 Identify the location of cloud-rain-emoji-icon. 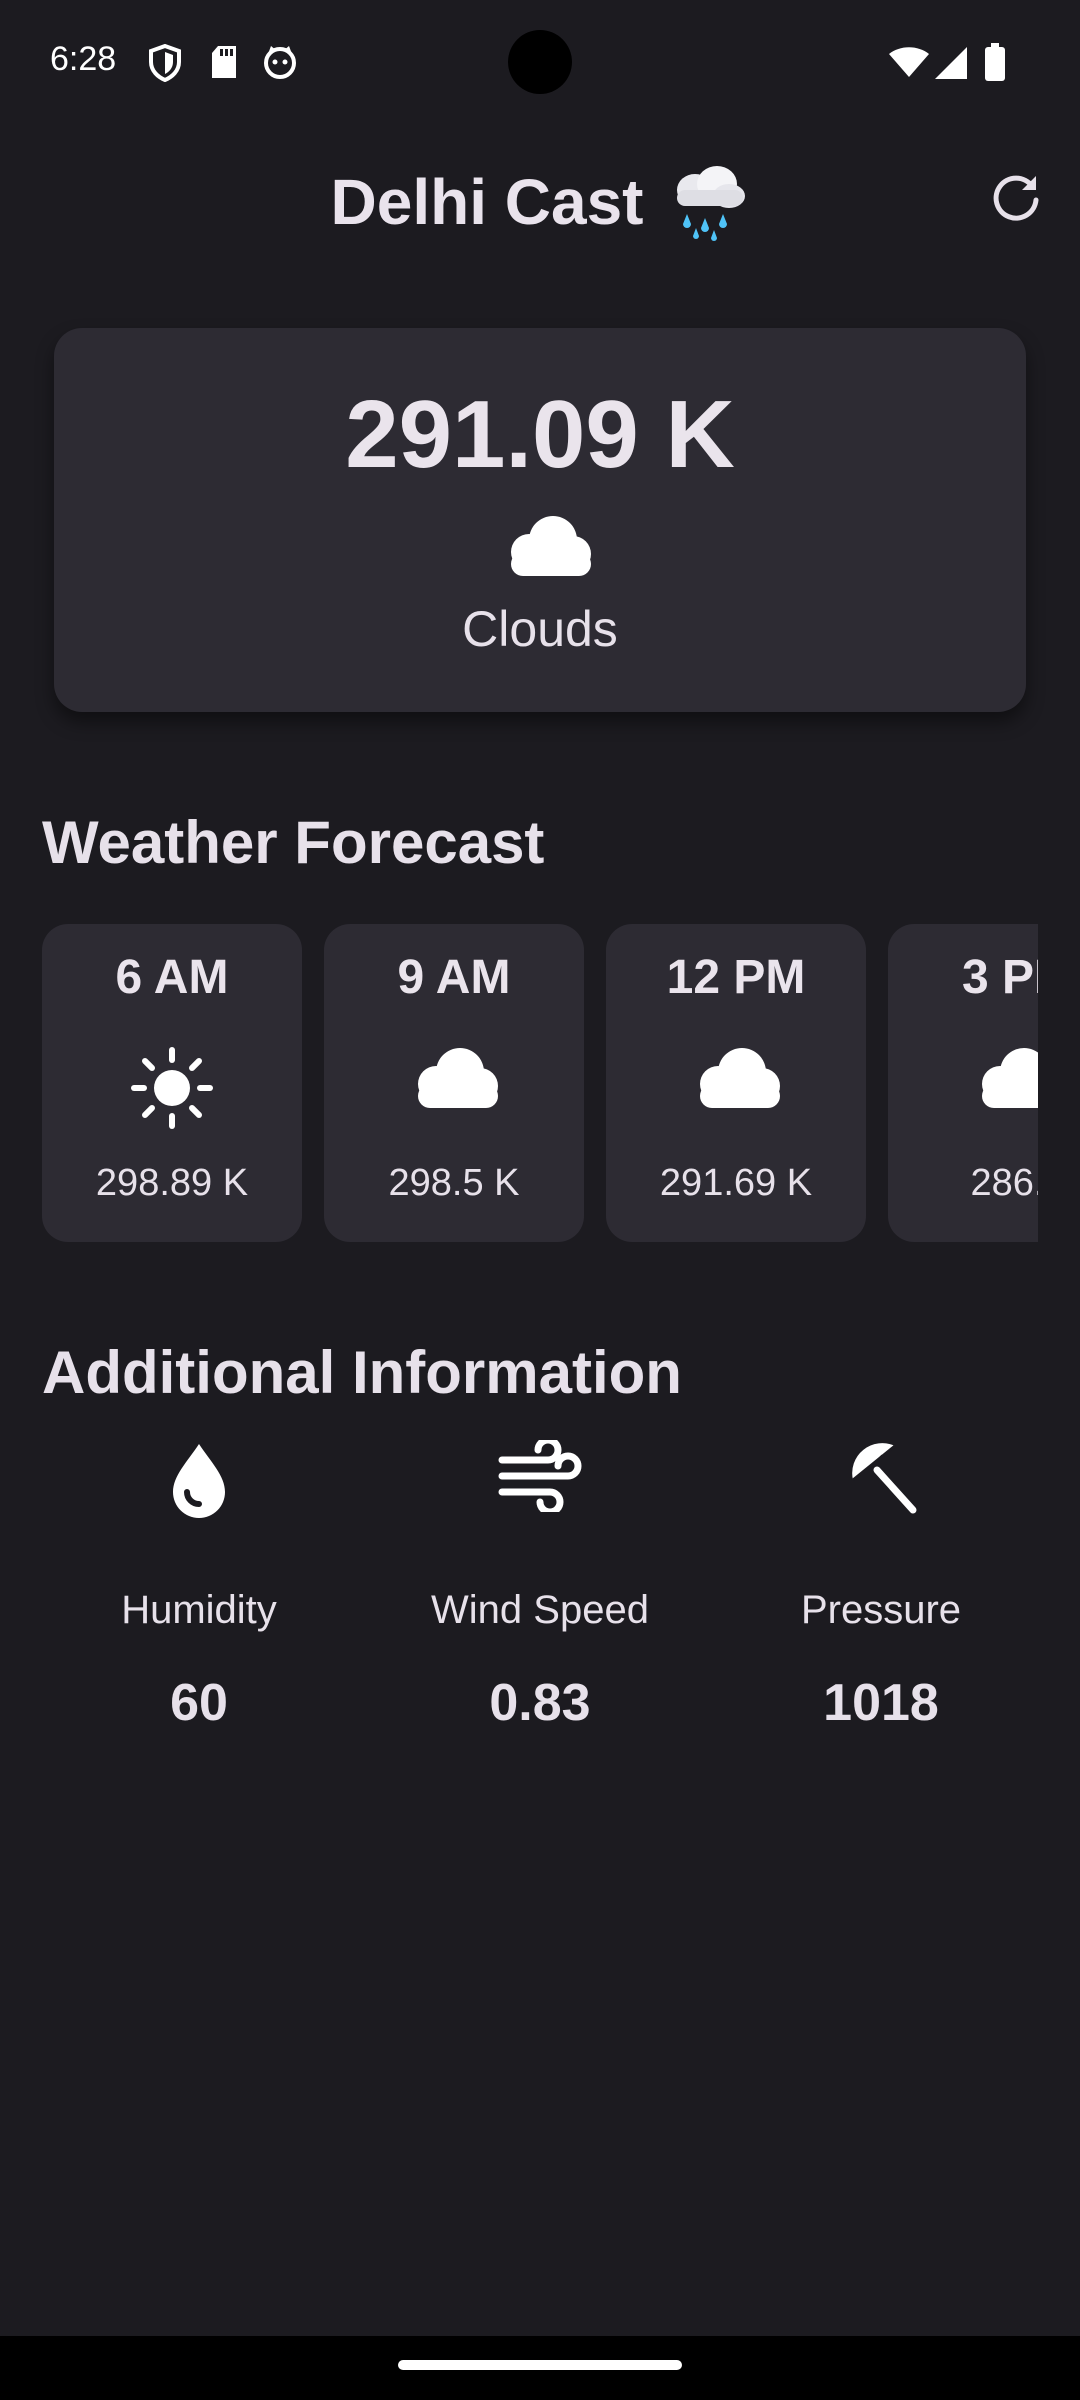
(711, 203).